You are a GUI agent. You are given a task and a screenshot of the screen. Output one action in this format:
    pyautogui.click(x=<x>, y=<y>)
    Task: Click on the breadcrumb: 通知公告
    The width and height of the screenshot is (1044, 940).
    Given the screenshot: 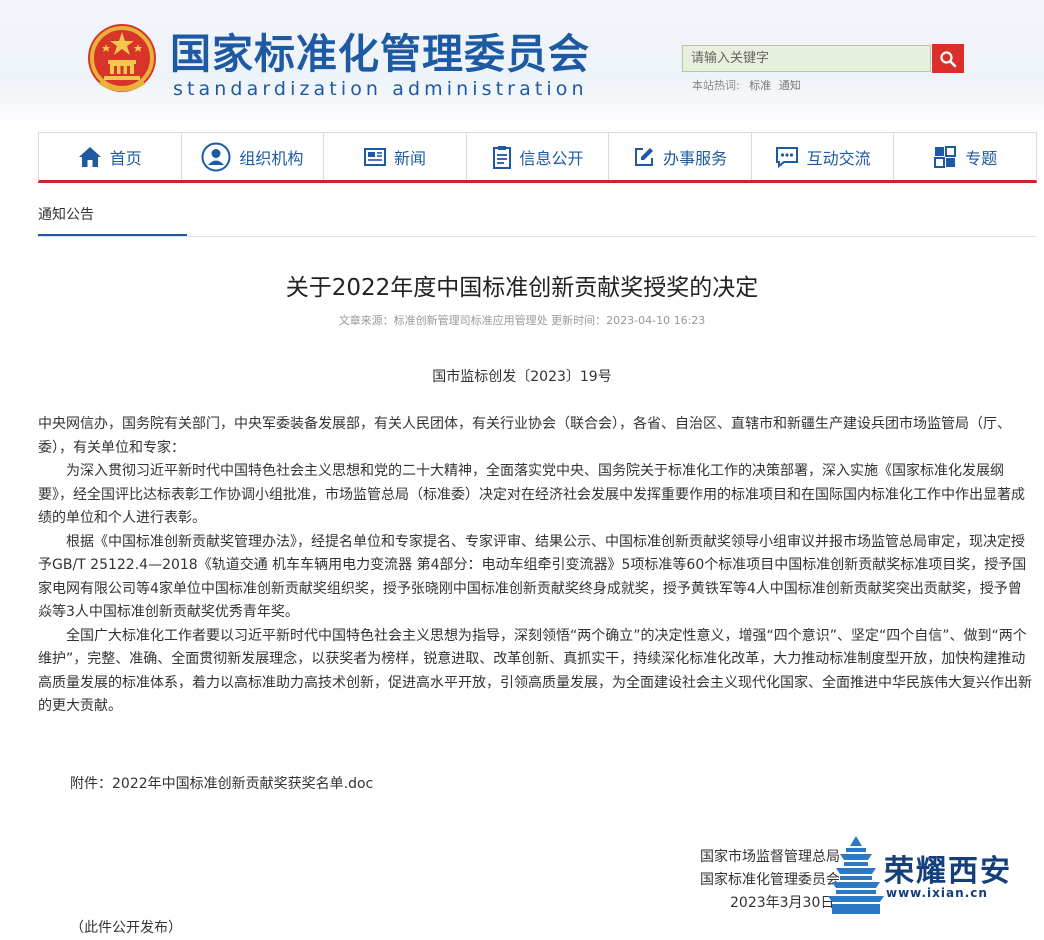 What is the action you would take?
    pyautogui.click(x=112, y=220)
    